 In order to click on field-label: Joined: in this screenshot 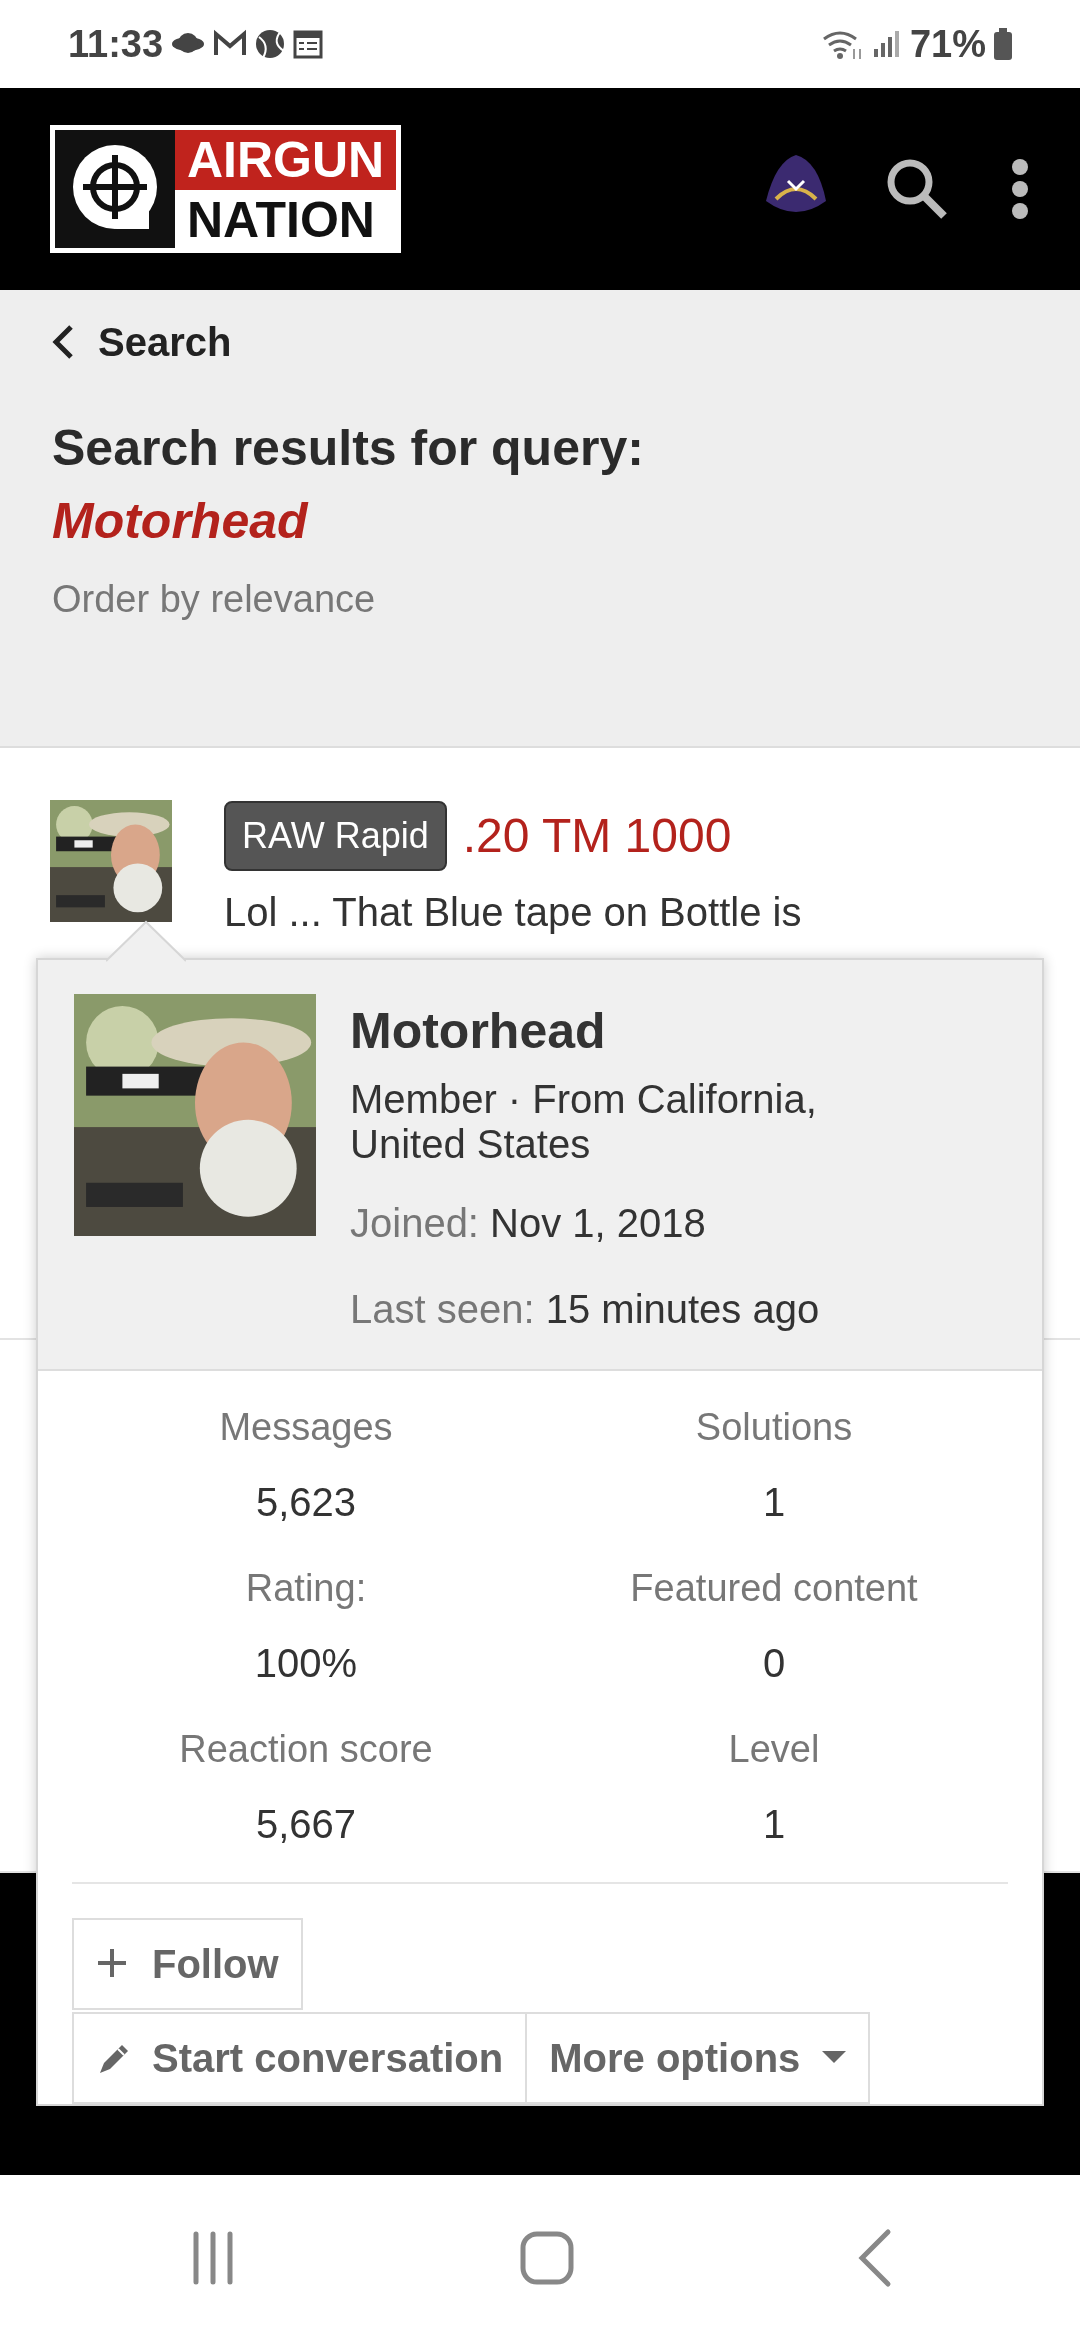, I will do `click(414, 1222)`.